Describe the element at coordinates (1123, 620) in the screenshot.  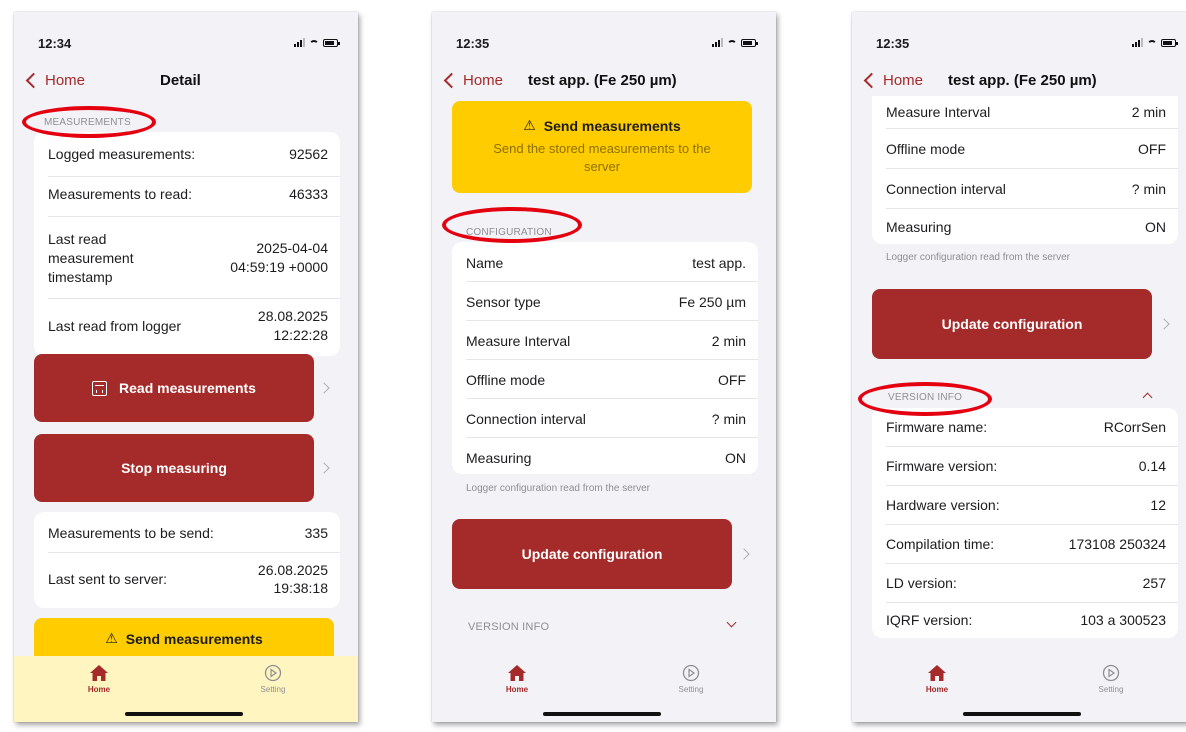
I see `row-value: 103 a 300523` at that location.